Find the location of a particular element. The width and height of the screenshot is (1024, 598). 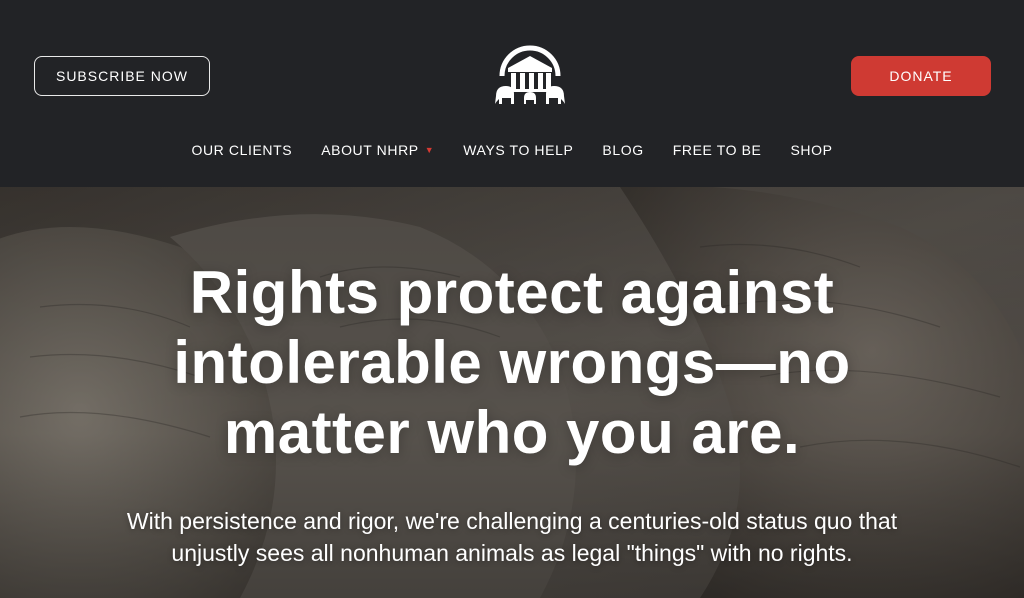

nav-item-label: BLOG is located at coordinates (623, 150).